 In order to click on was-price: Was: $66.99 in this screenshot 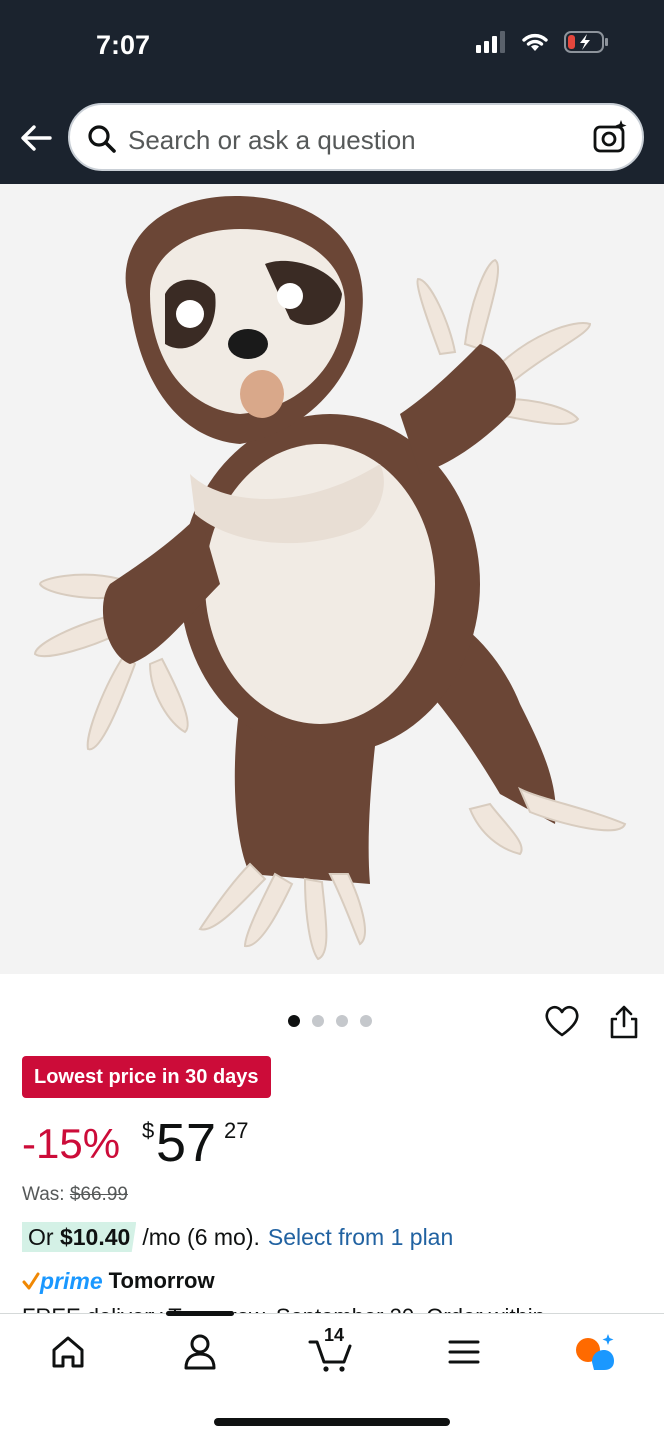, I will do `click(75, 1195)`.